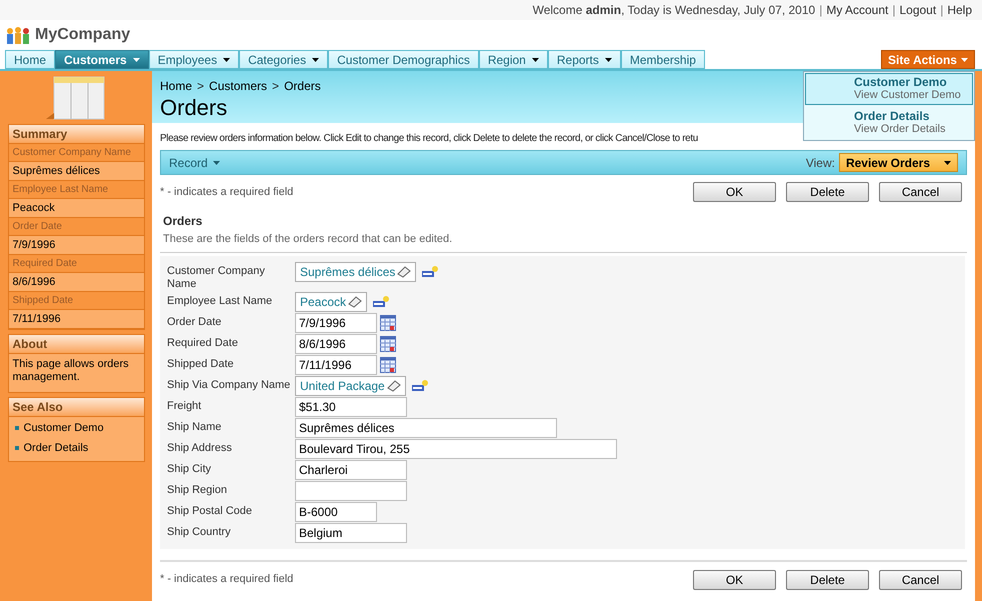  I want to click on field-label: Ship Name, so click(194, 427).